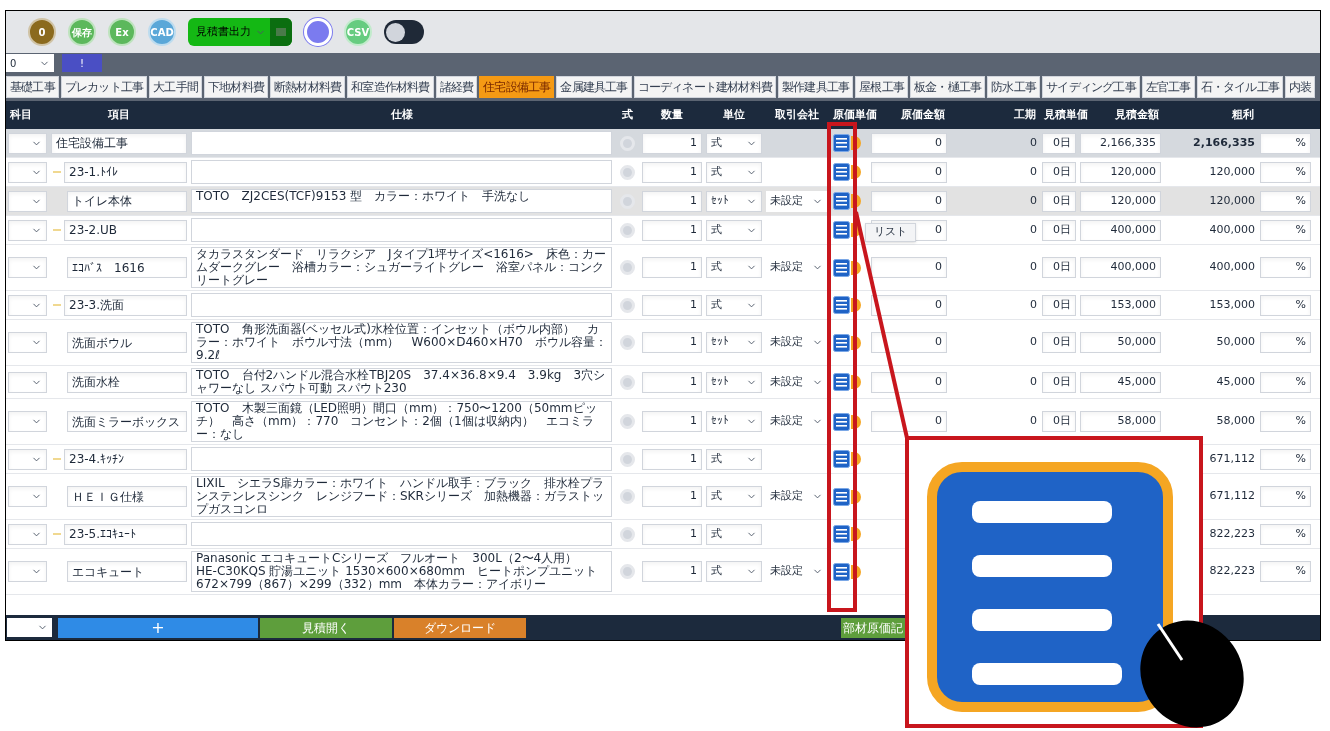  I want to click on estimate-total: 153,000, so click(1232, 304).